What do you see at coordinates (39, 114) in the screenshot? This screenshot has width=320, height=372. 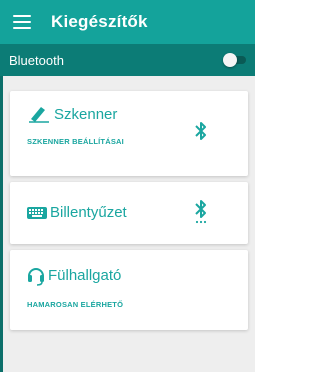 I see `pen-icon` at bounding box center [39, 114].